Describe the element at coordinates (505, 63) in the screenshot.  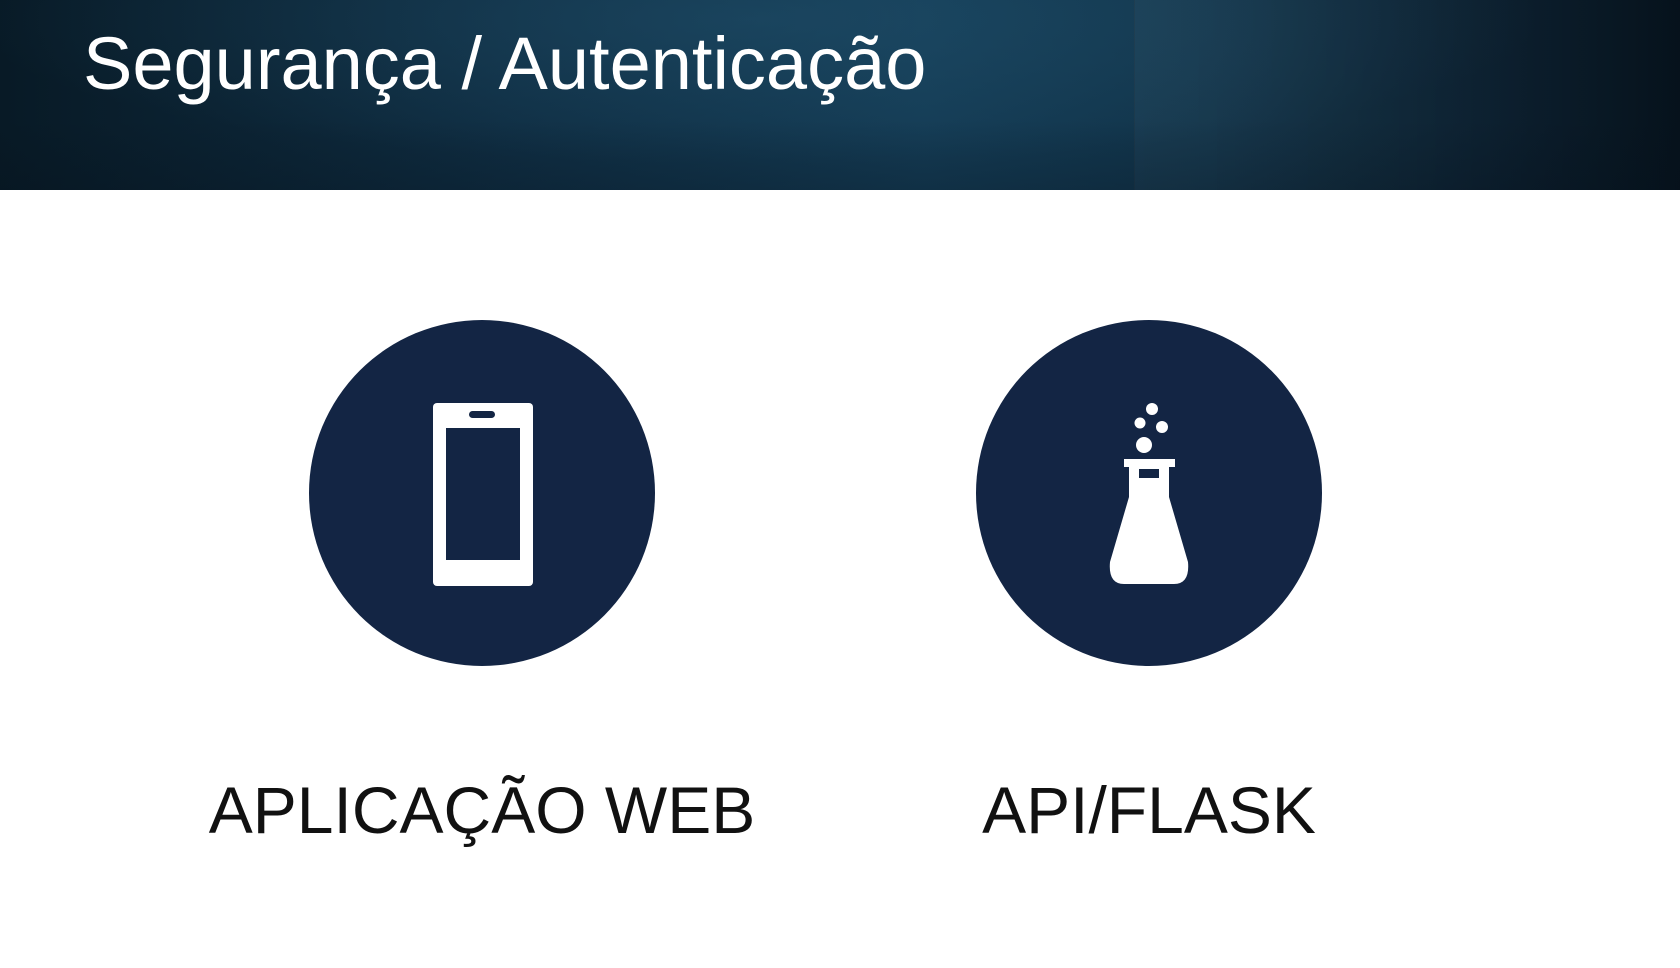
I see `slide-title: Segurança / Autenticação` at that location.